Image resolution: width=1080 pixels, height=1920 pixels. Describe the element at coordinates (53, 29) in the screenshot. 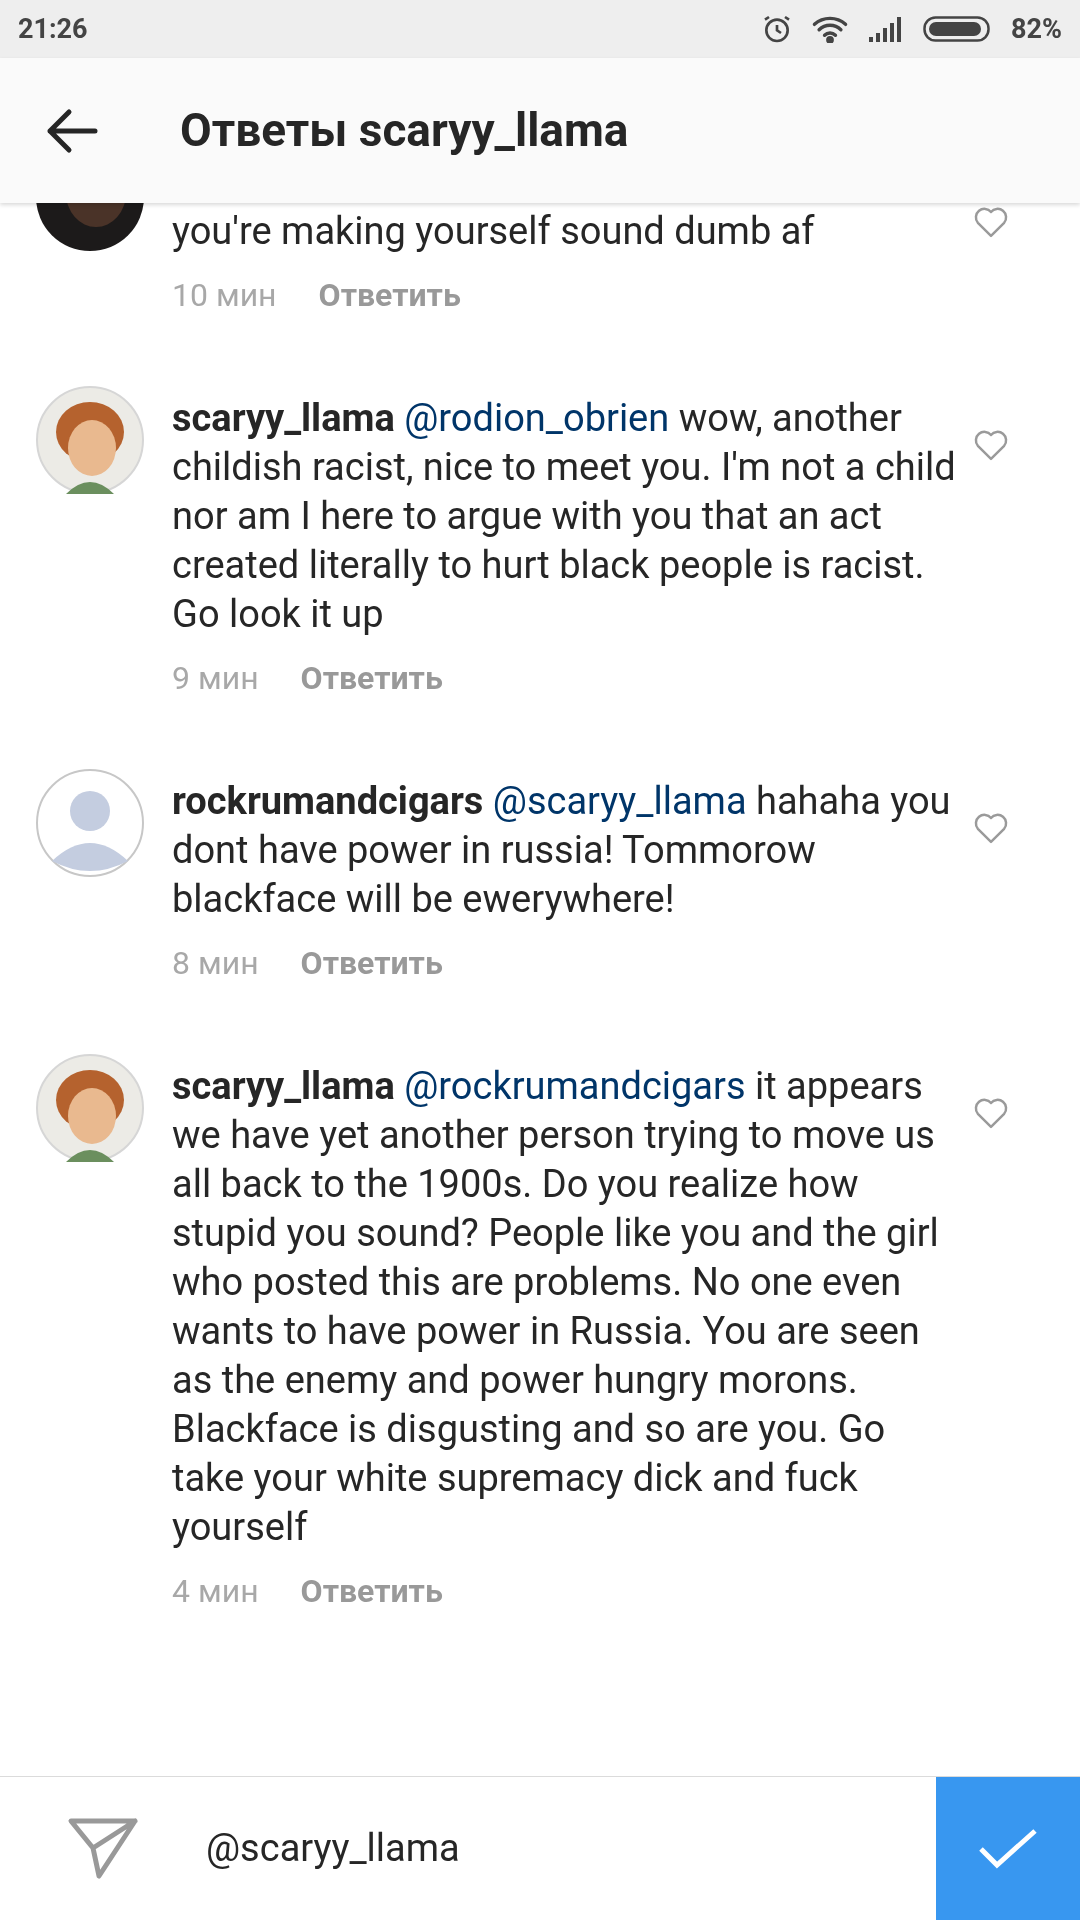

I see `clock: 21:26` at that location.